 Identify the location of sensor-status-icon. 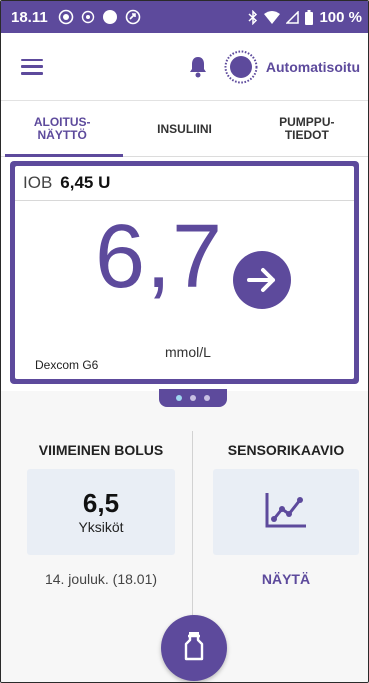
(66, 17).